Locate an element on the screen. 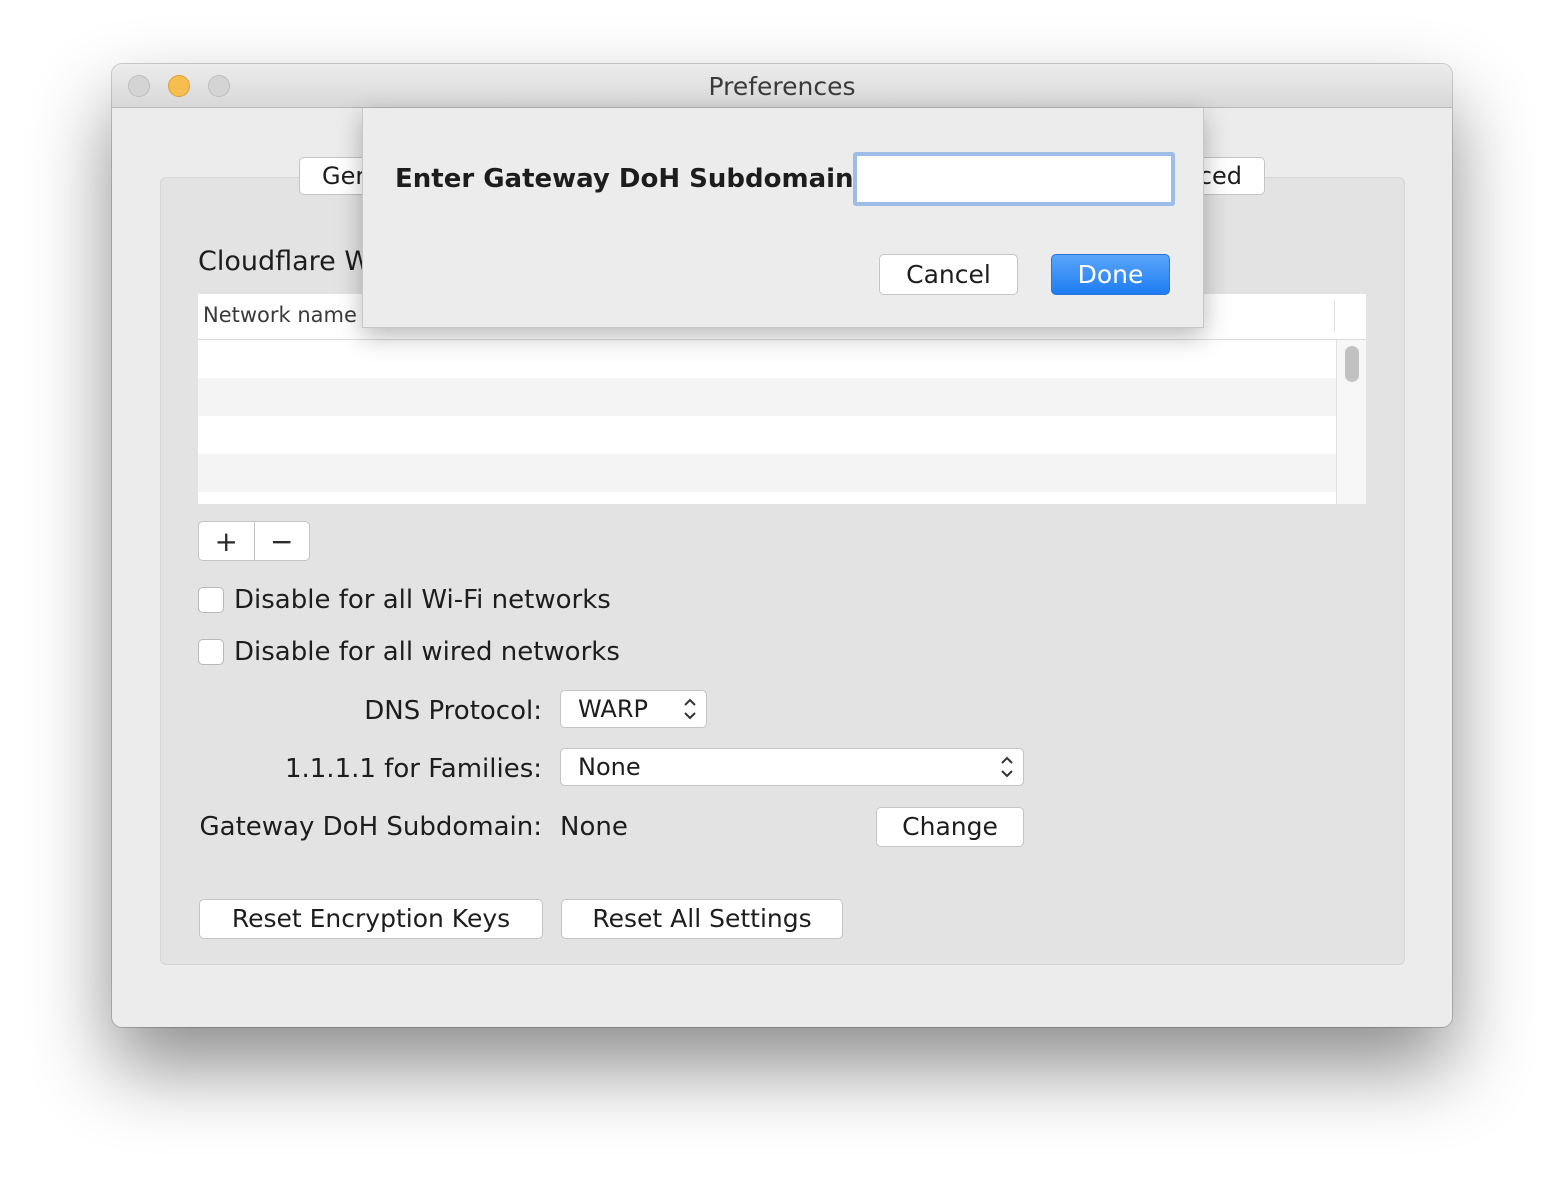 This screenshot has height=1188, width=1564. disable-wifi-checkbox is located at coordinates (211, 600).